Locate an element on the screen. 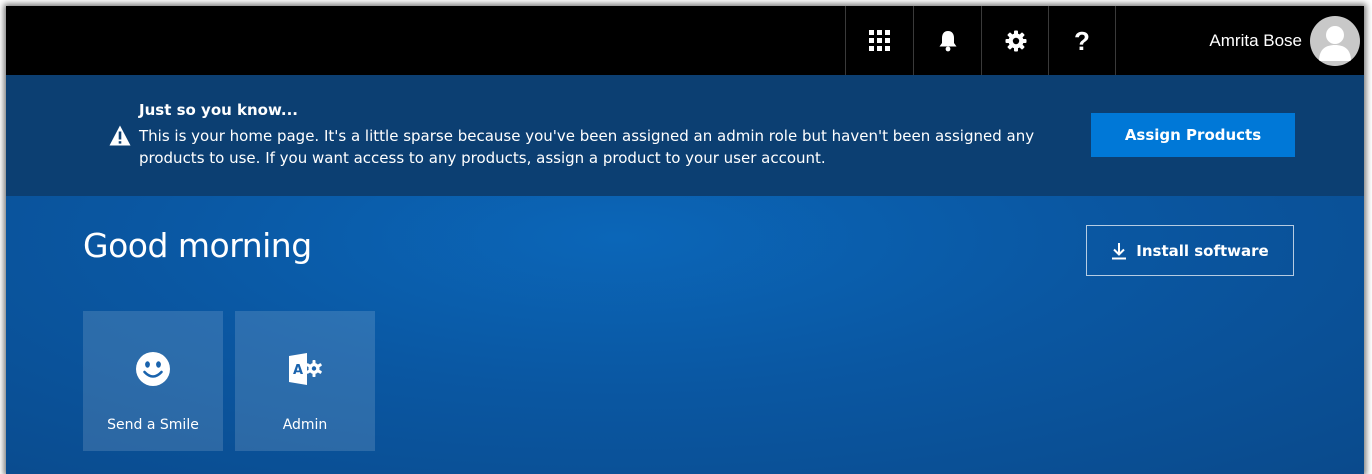 The image size is (1372, 474). tile-label: Admin is located at coordinates (305, 425).